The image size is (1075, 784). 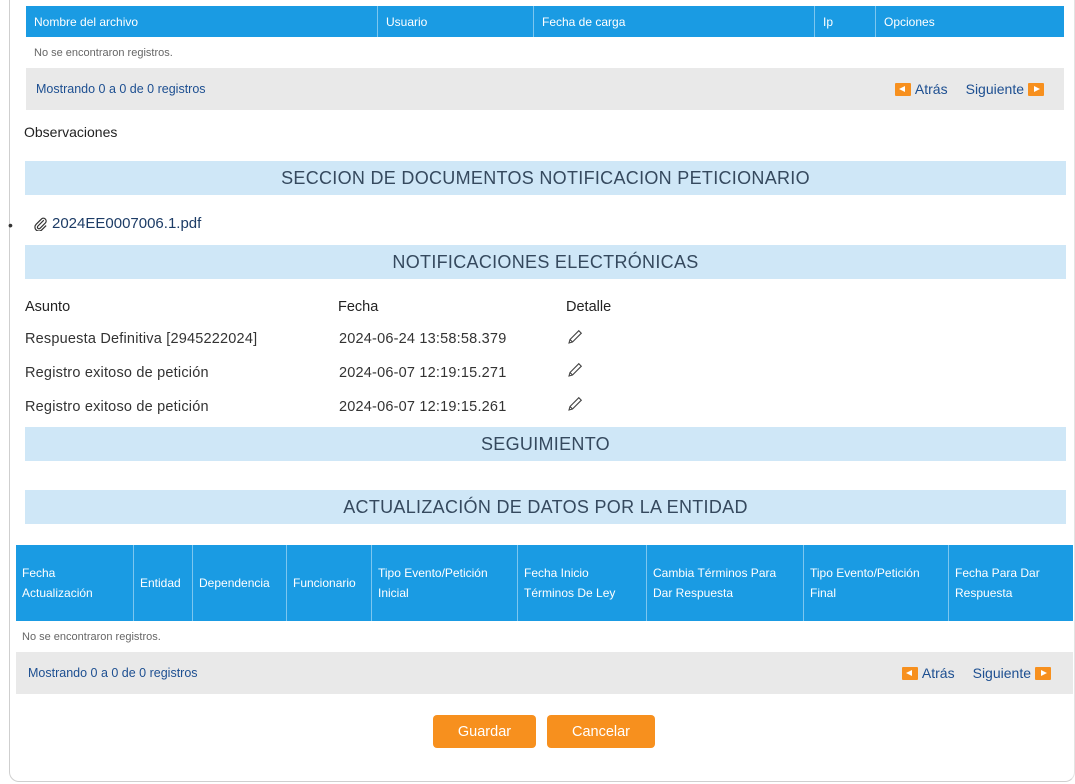 What do you see at coordinates (545, 444) in the screenshot?
I see `section-seguimiento-header: SEGUIMIENTO` at bounding box center [545, 444].